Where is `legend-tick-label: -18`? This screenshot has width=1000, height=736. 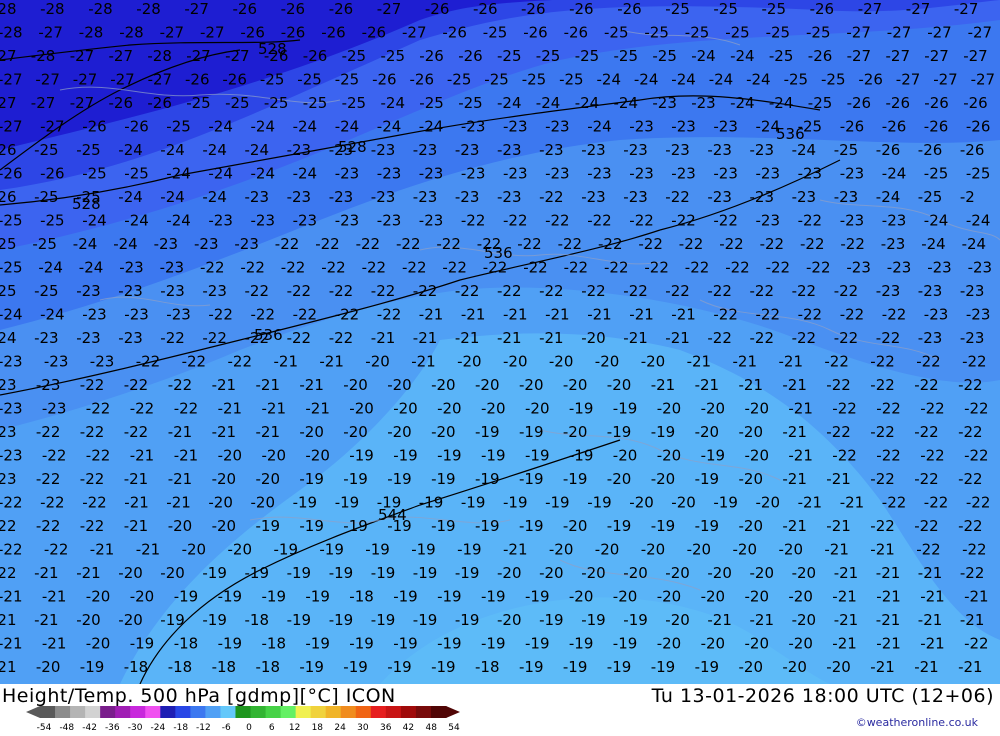 legend-tick-label: -18 is located at coordinates (180, 727).